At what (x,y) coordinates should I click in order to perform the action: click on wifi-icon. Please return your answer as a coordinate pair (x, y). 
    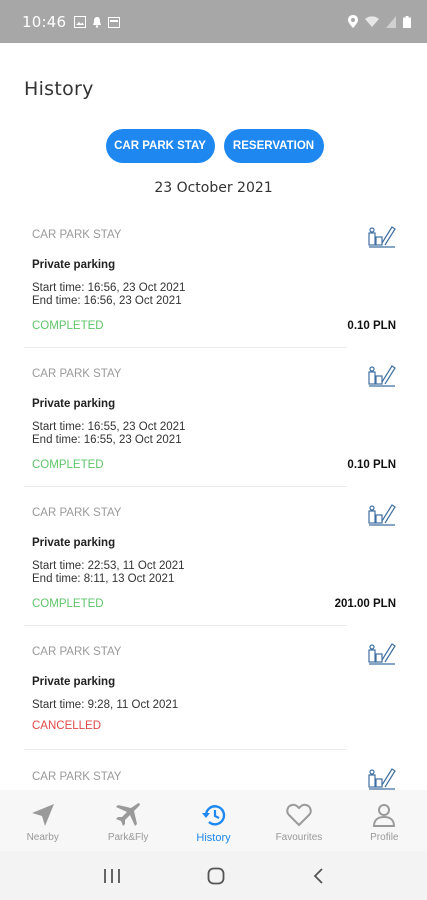
    Looking at the image, I should click on (372, 21).